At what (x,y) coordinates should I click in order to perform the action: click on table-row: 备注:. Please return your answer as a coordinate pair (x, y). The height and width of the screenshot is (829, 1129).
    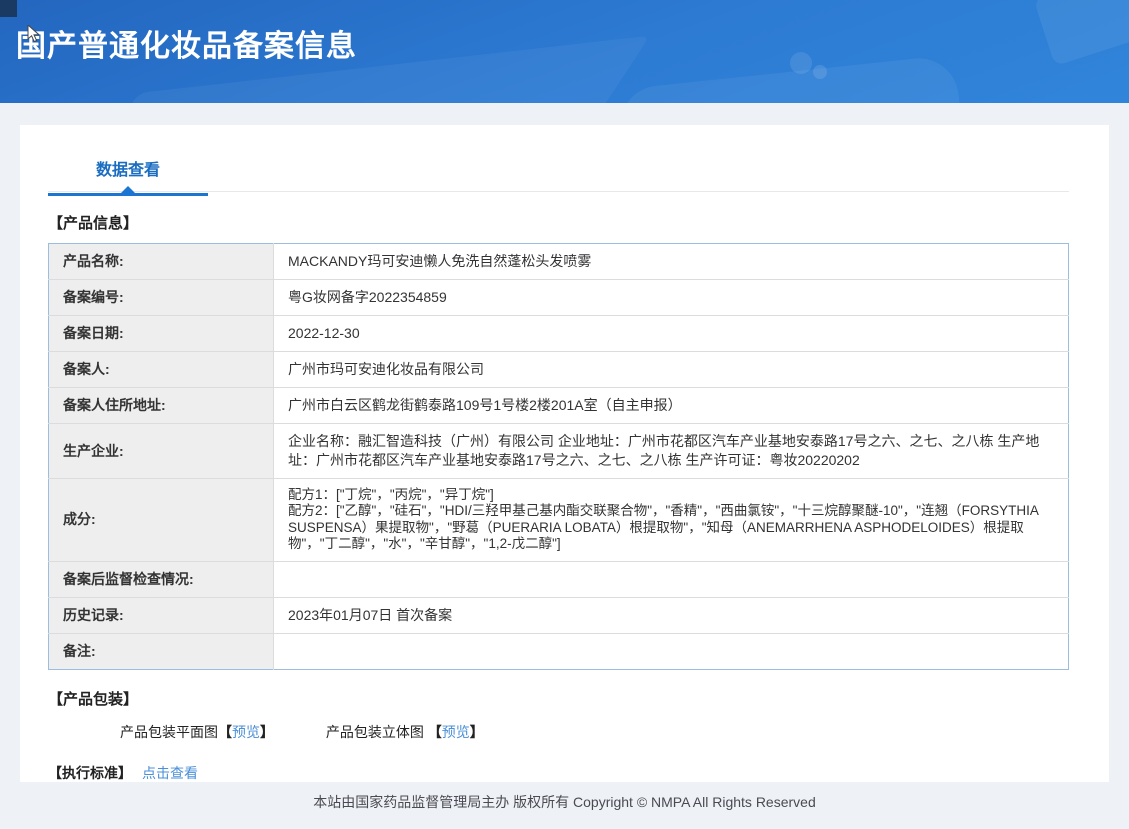
    Looking at the image, I should click on (558, 651).